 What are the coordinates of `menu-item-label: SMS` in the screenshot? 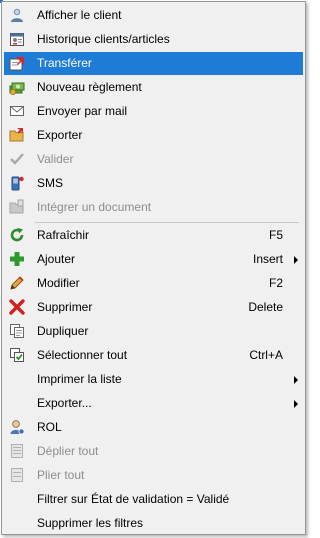 It's located at (50, 183).